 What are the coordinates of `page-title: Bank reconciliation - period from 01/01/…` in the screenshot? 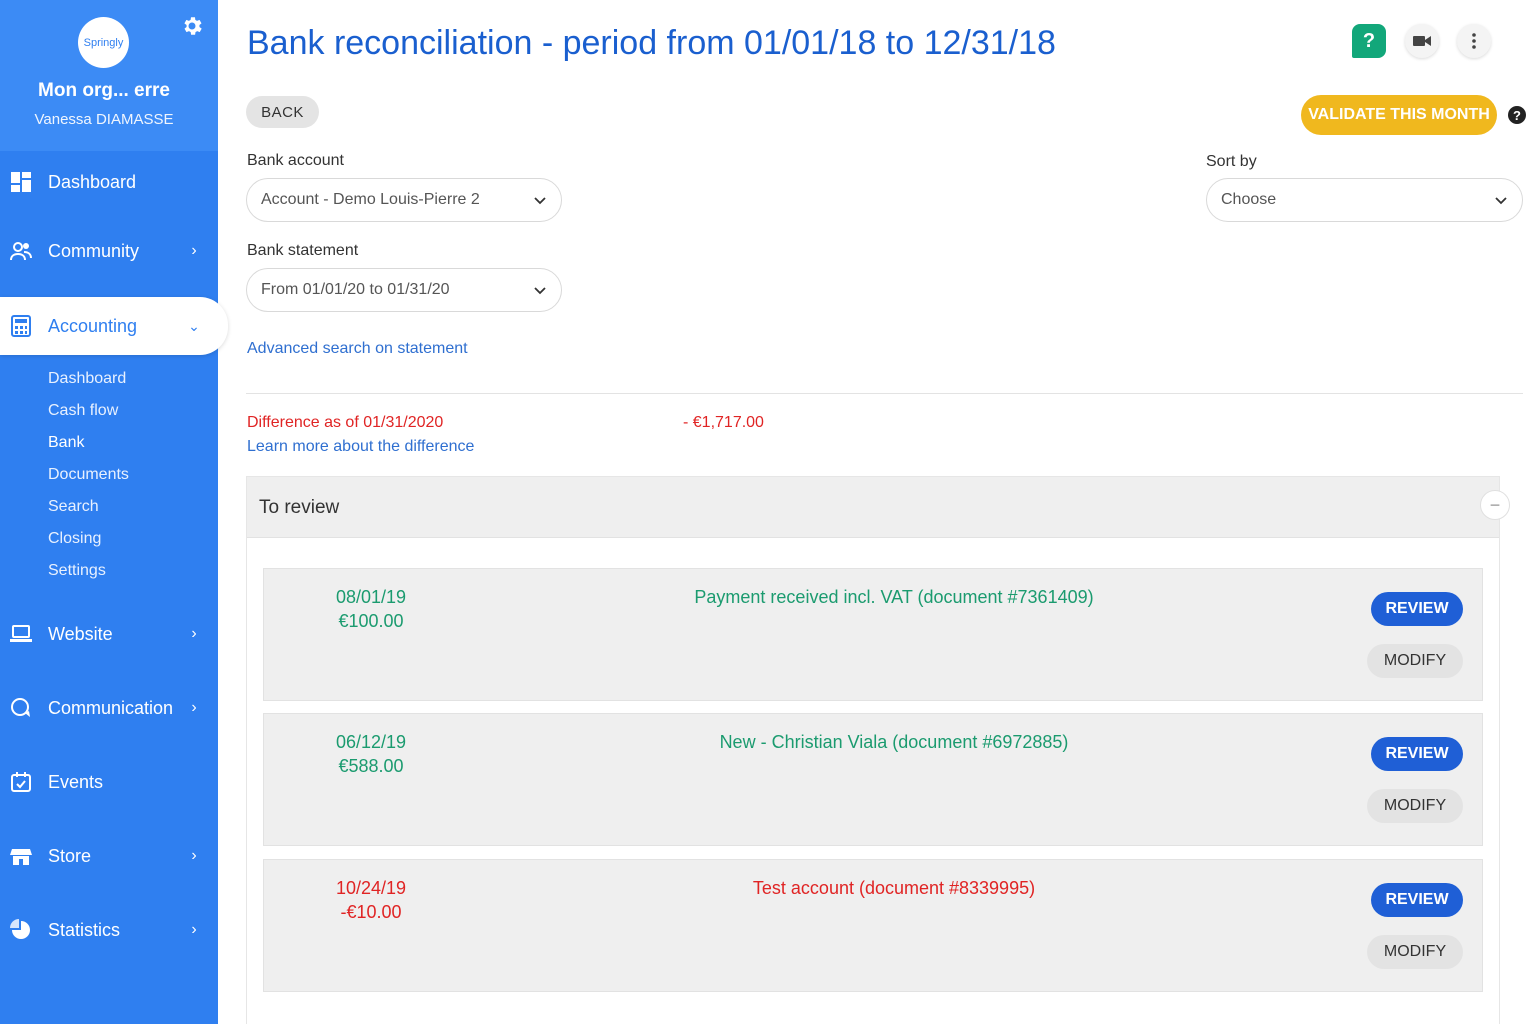 It's located at (651, 43).